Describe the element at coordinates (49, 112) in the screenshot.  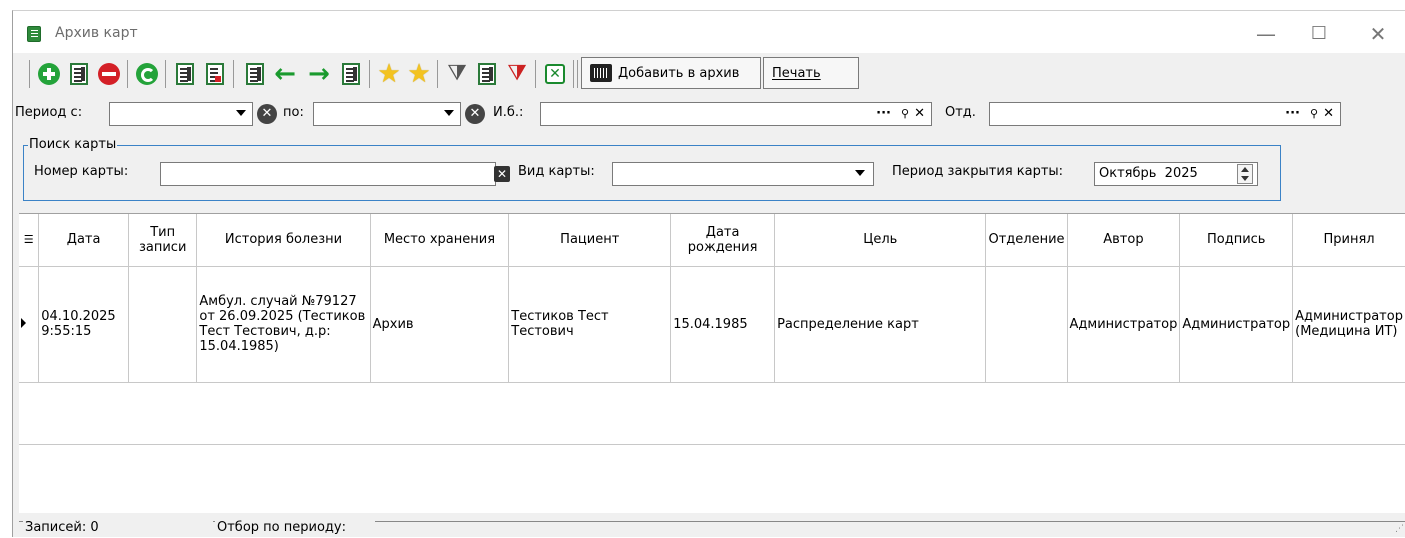
I see `period-from-label: Период с:` at that location.